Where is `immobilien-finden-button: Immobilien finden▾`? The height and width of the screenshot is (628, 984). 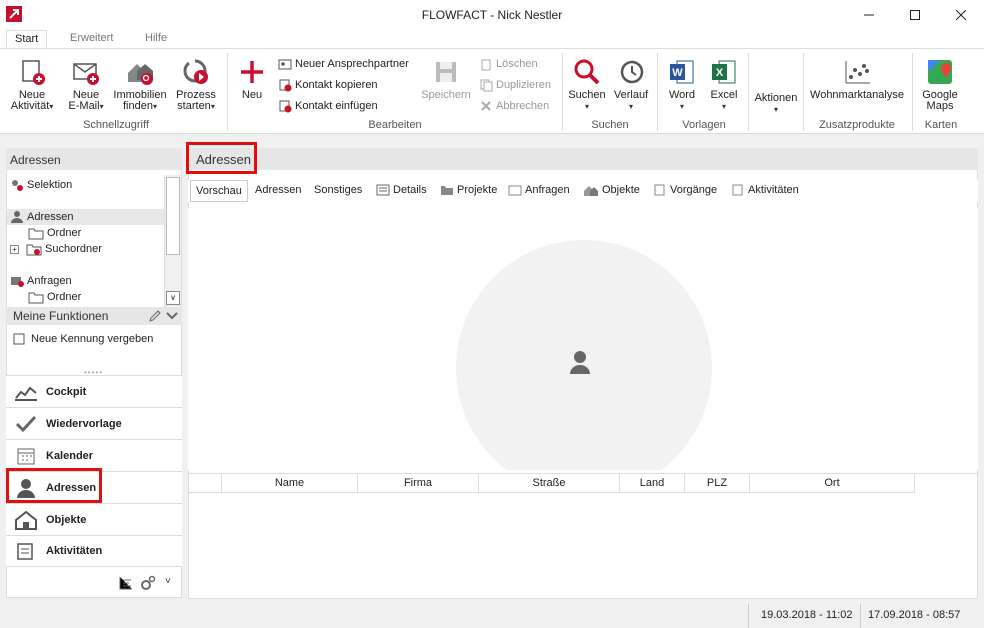
immobilien-finden-button: Immobilien finden▾ is located at coordinates (140, 84).